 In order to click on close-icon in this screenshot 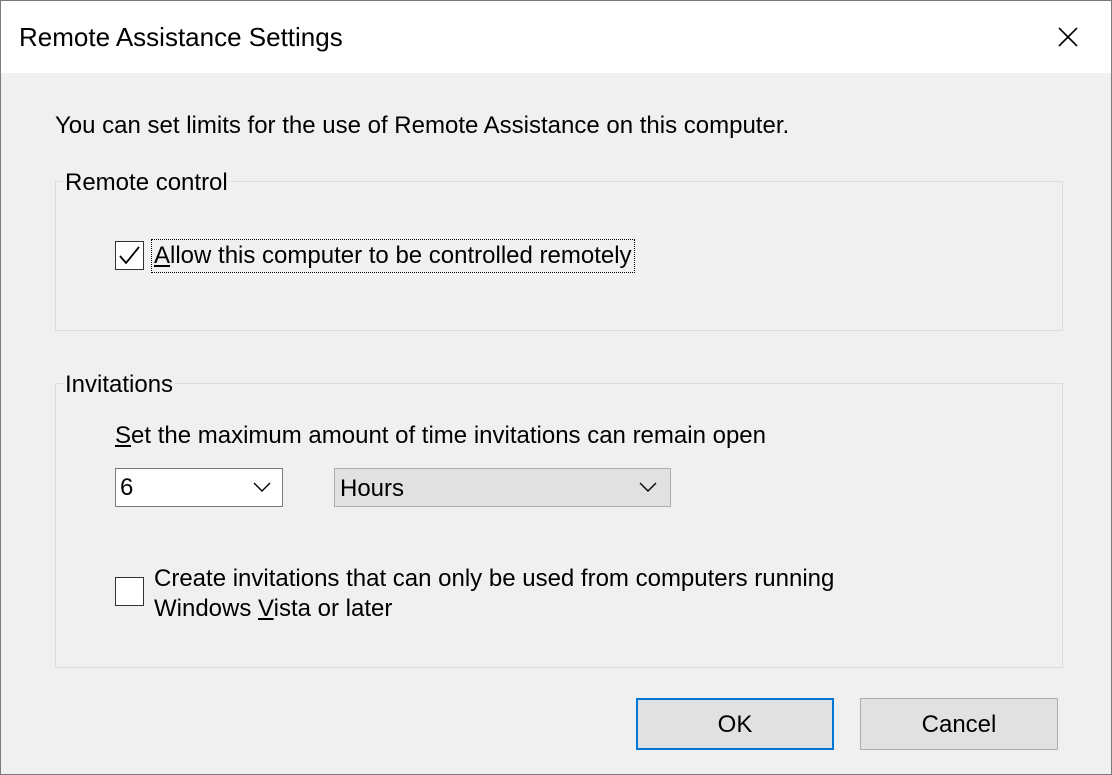, I will do `click(1068, 37)`.